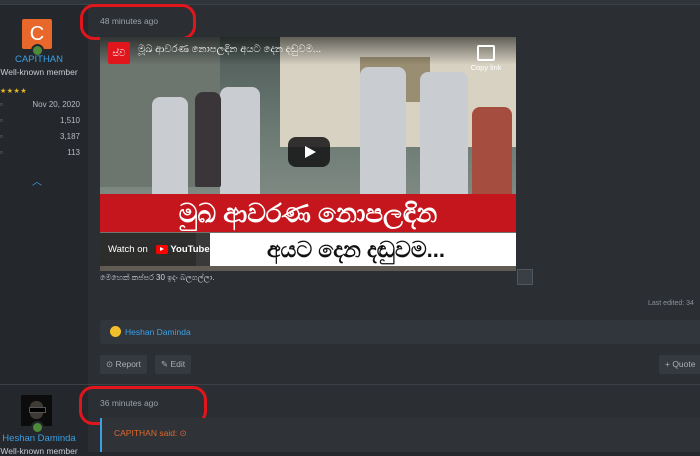 This screenshot has height=456, width=700. Describe the element at coordinates (123, 364) in the screenshot. I see `report-button: ⊙ Report` at that location.